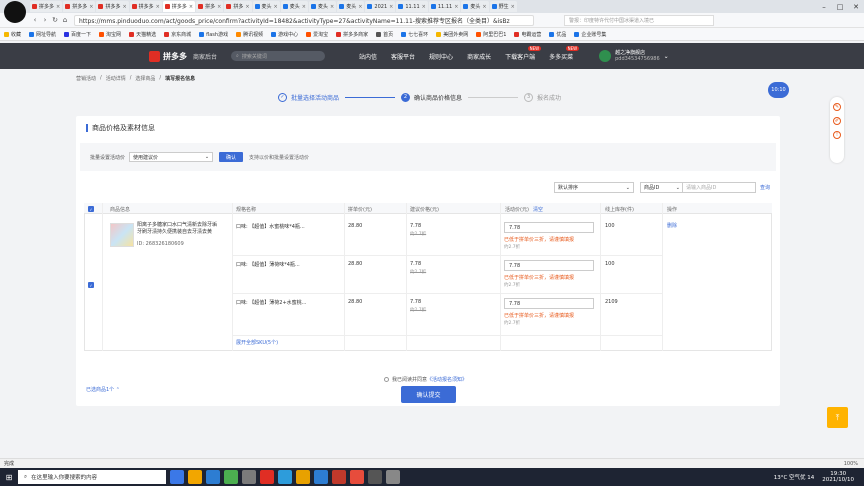 Image resolution: width=864 pixels, height=486 pixels. What do you see at coordinates (840, 7) in the screenshot?
I see `maximize-icon: □` at bounding box center [840, 7].